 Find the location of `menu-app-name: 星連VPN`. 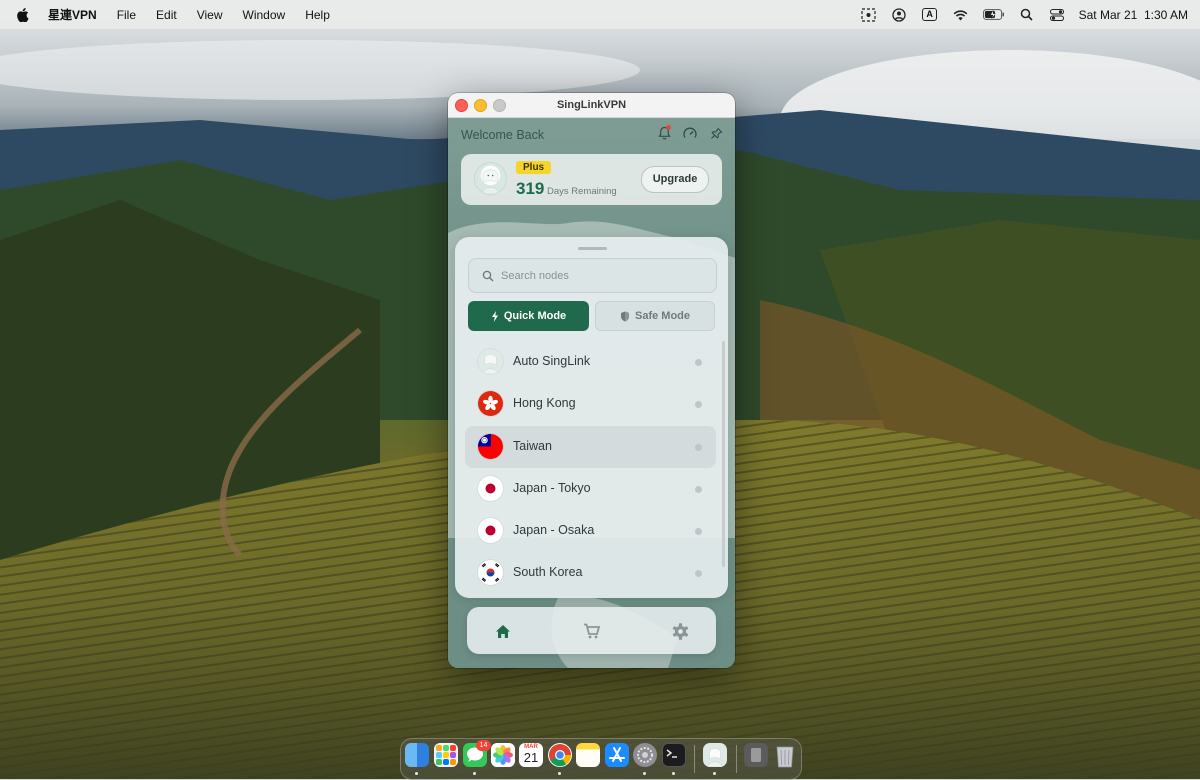

menu-app-name: 星連VPN is located at coordinates (72, 14).